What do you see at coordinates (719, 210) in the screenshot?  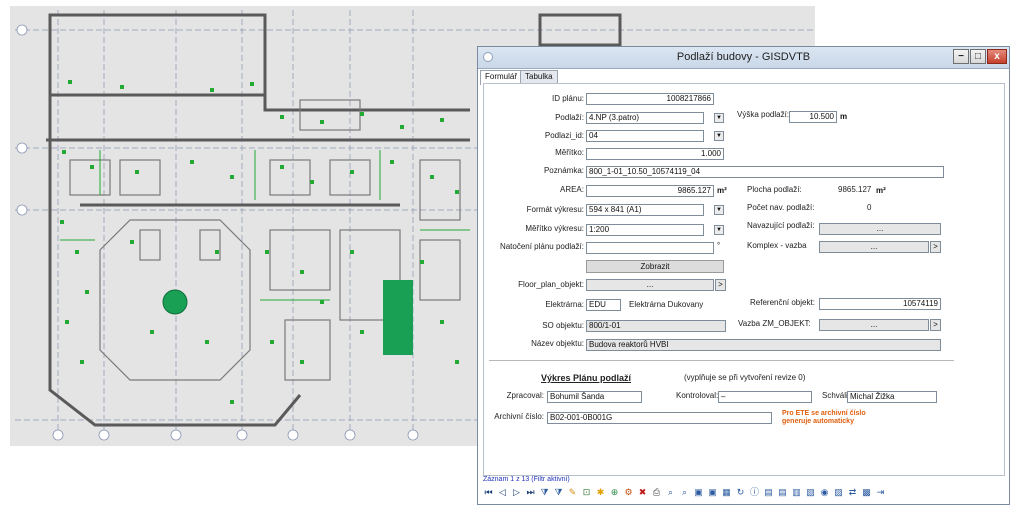 I see `format-vykresu-dropdown-button: ▼` at bounding box center [719, 210].